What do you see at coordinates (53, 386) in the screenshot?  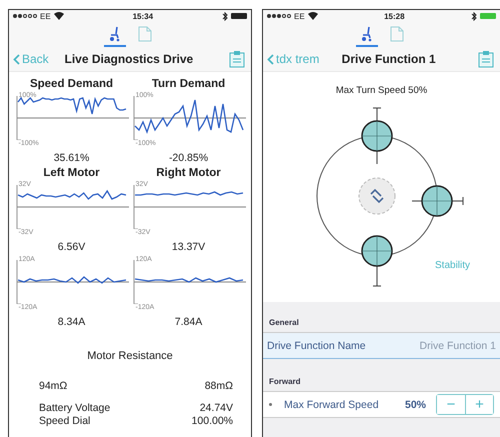 I see `left-motor-resistance: 94mΩ` at bounding box center [53, 386].